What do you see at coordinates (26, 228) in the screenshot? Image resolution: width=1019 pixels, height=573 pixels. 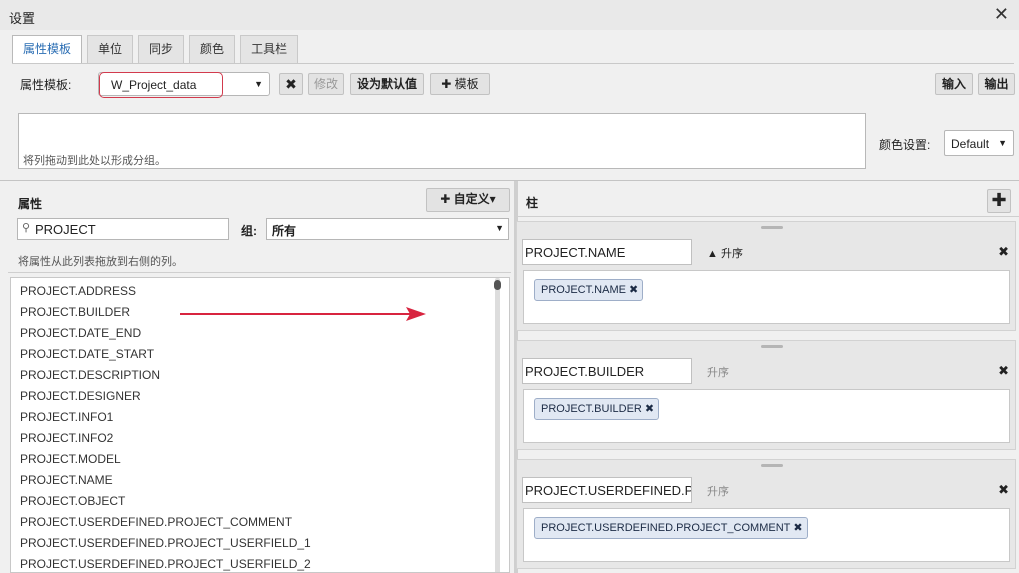 I see `search-icon: ⚲` at bounding box center [26, 228].